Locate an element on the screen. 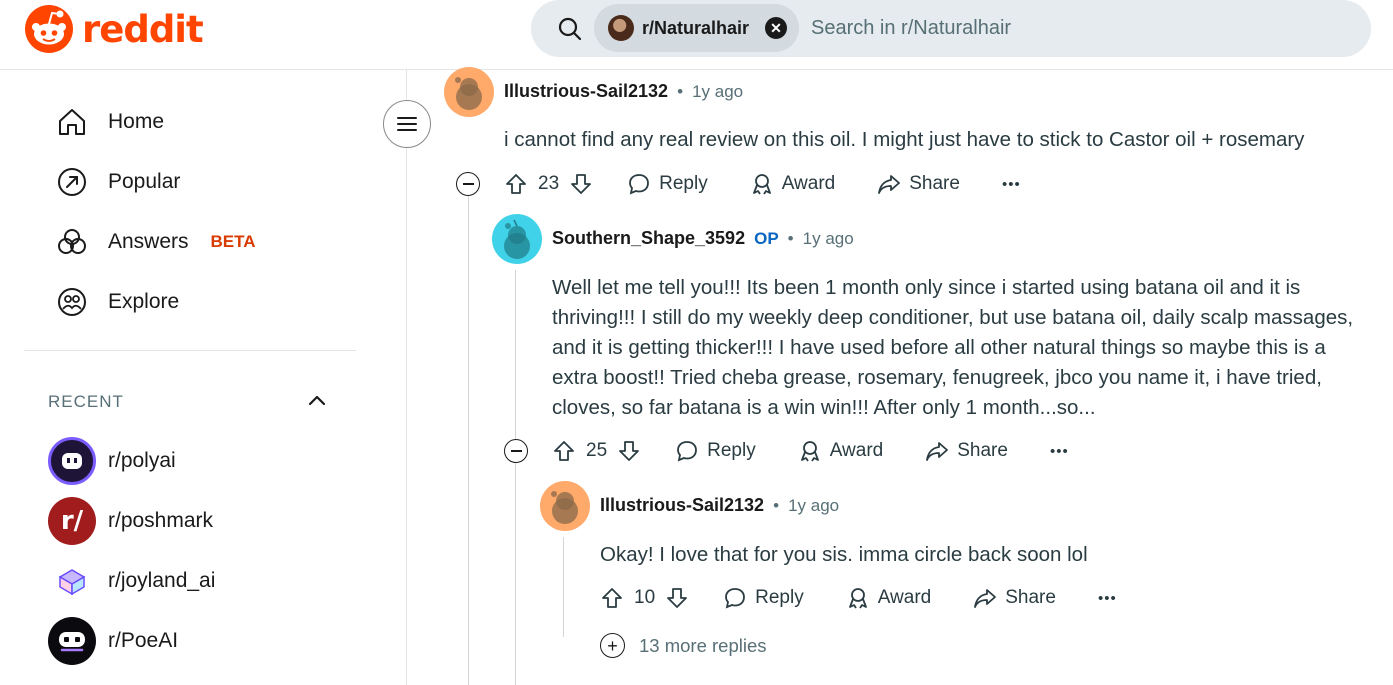  poshmark-icon: r/ is located at coordinates (72, 521).